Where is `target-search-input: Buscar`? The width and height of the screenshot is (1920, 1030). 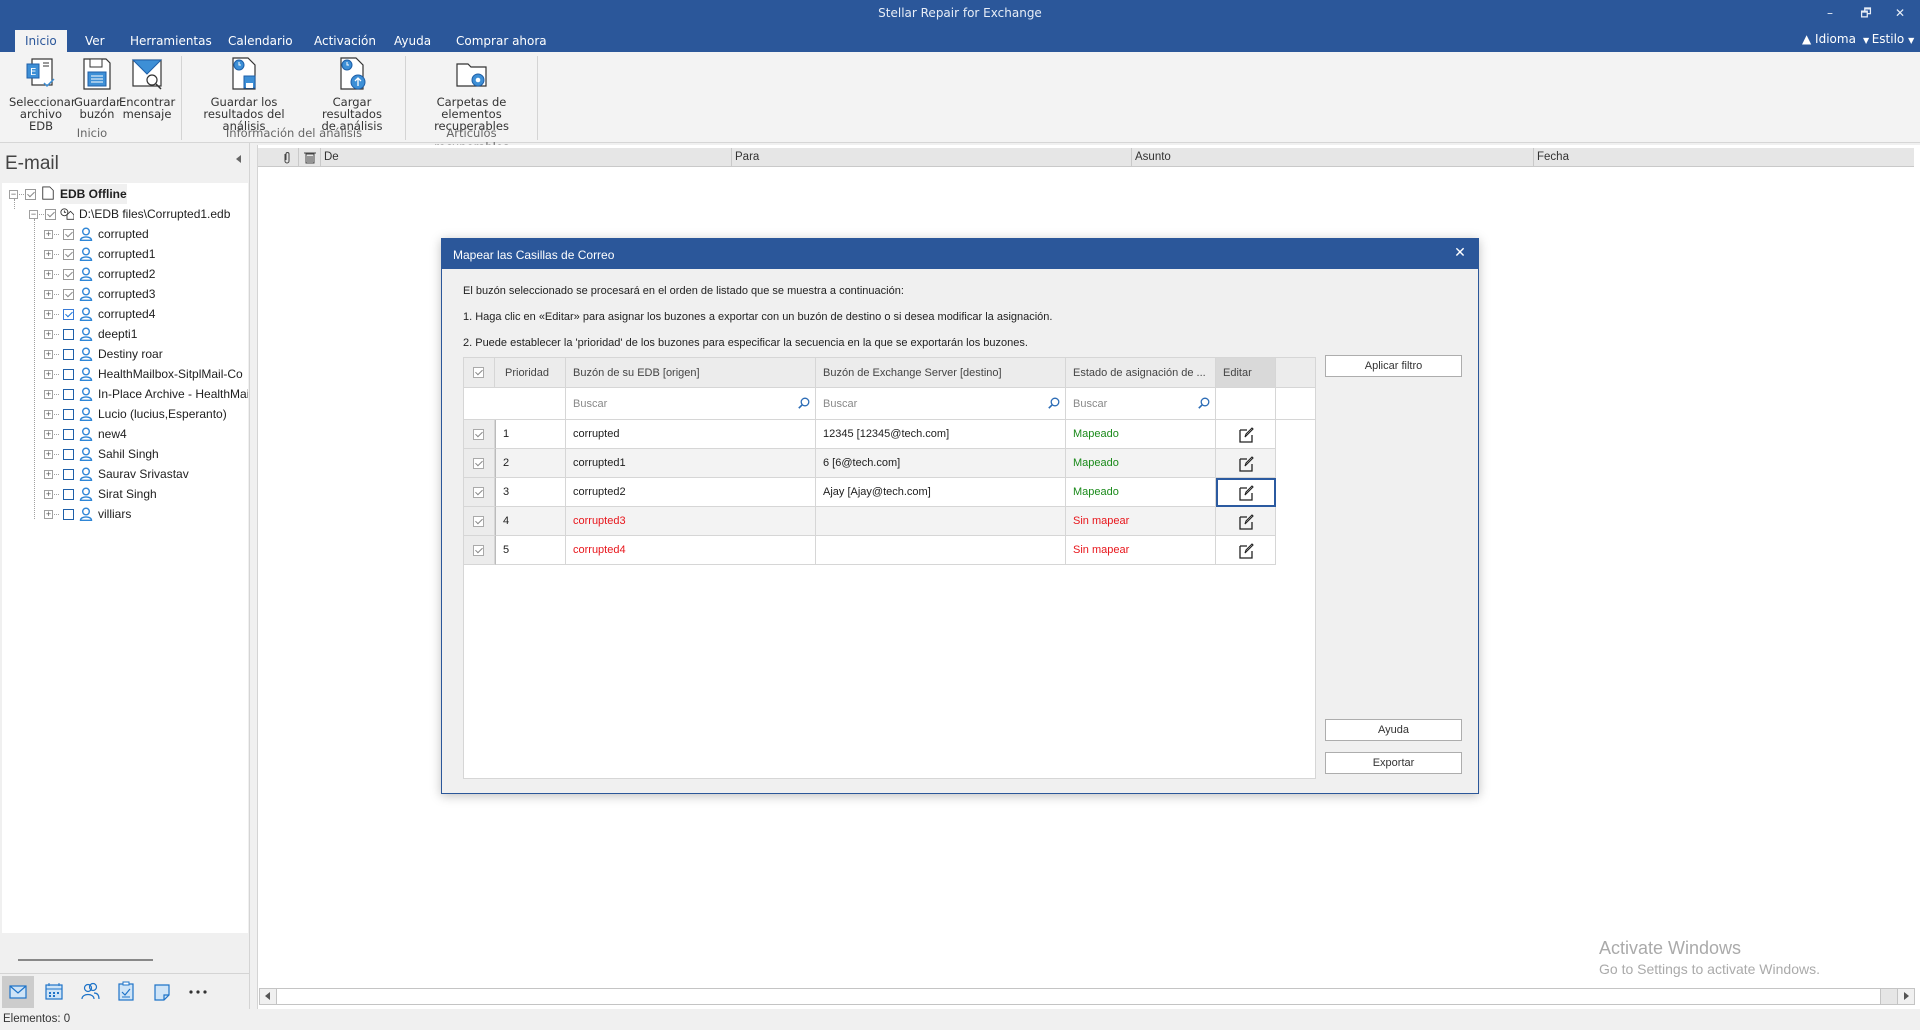
target-search-input: Buscar is located at coordinates (941, 404).